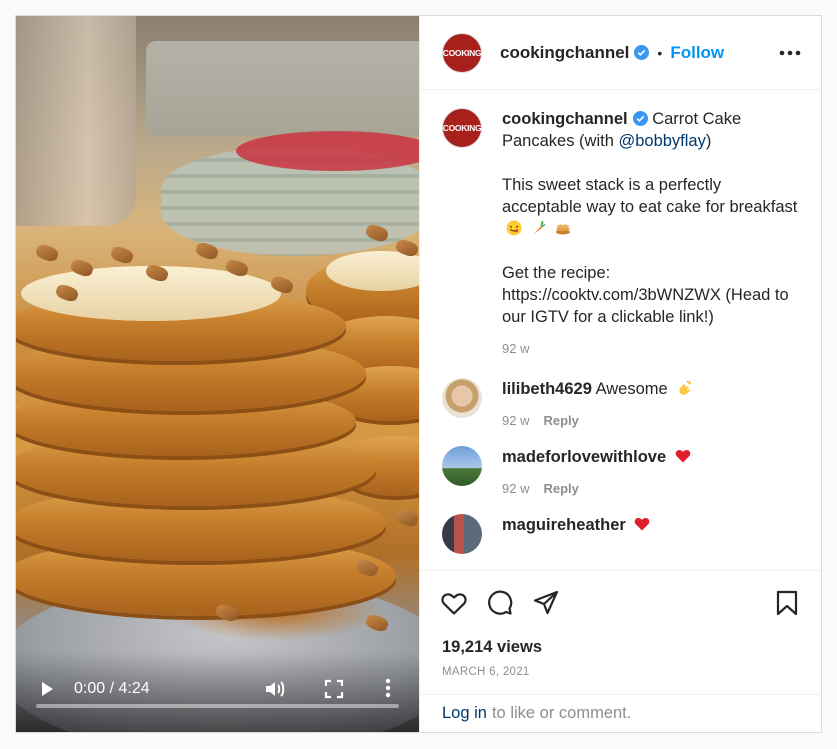 The image size is (837, 749). I want to click on video-progress-track, so click(217, 706).